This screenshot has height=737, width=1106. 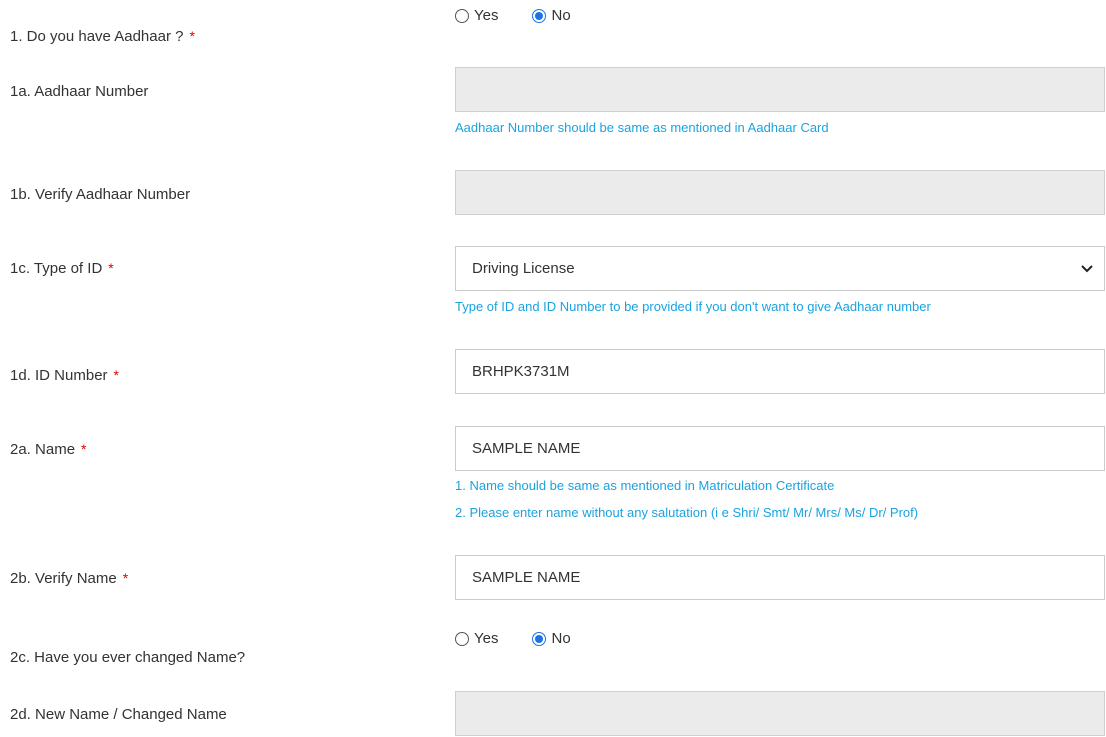 What do you see at coordinates (102, 36) in the screenshot?
I see `q1-label: 1. Do you have Aadhaar ? *` at bounding box center [102, 36].